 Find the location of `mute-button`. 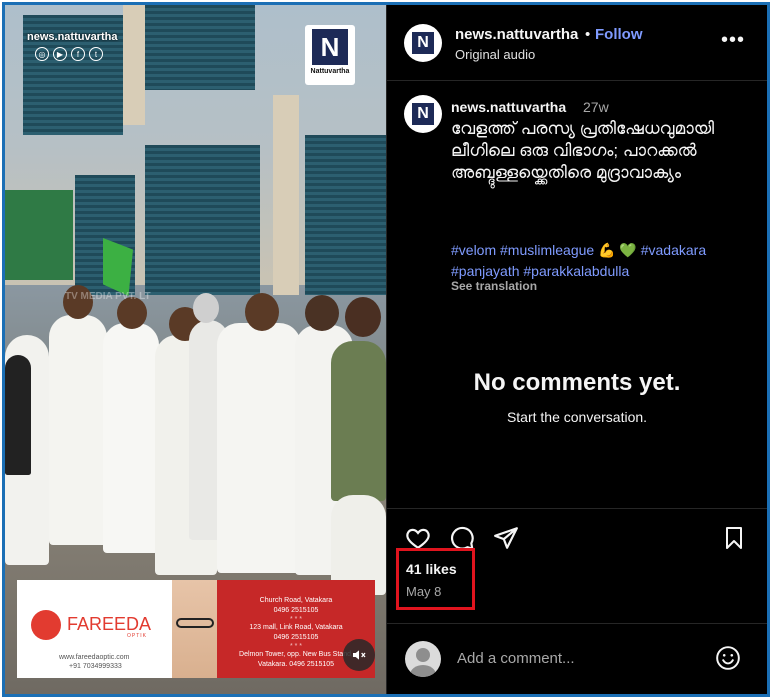

mute-button is located at coordinates (359, 655).